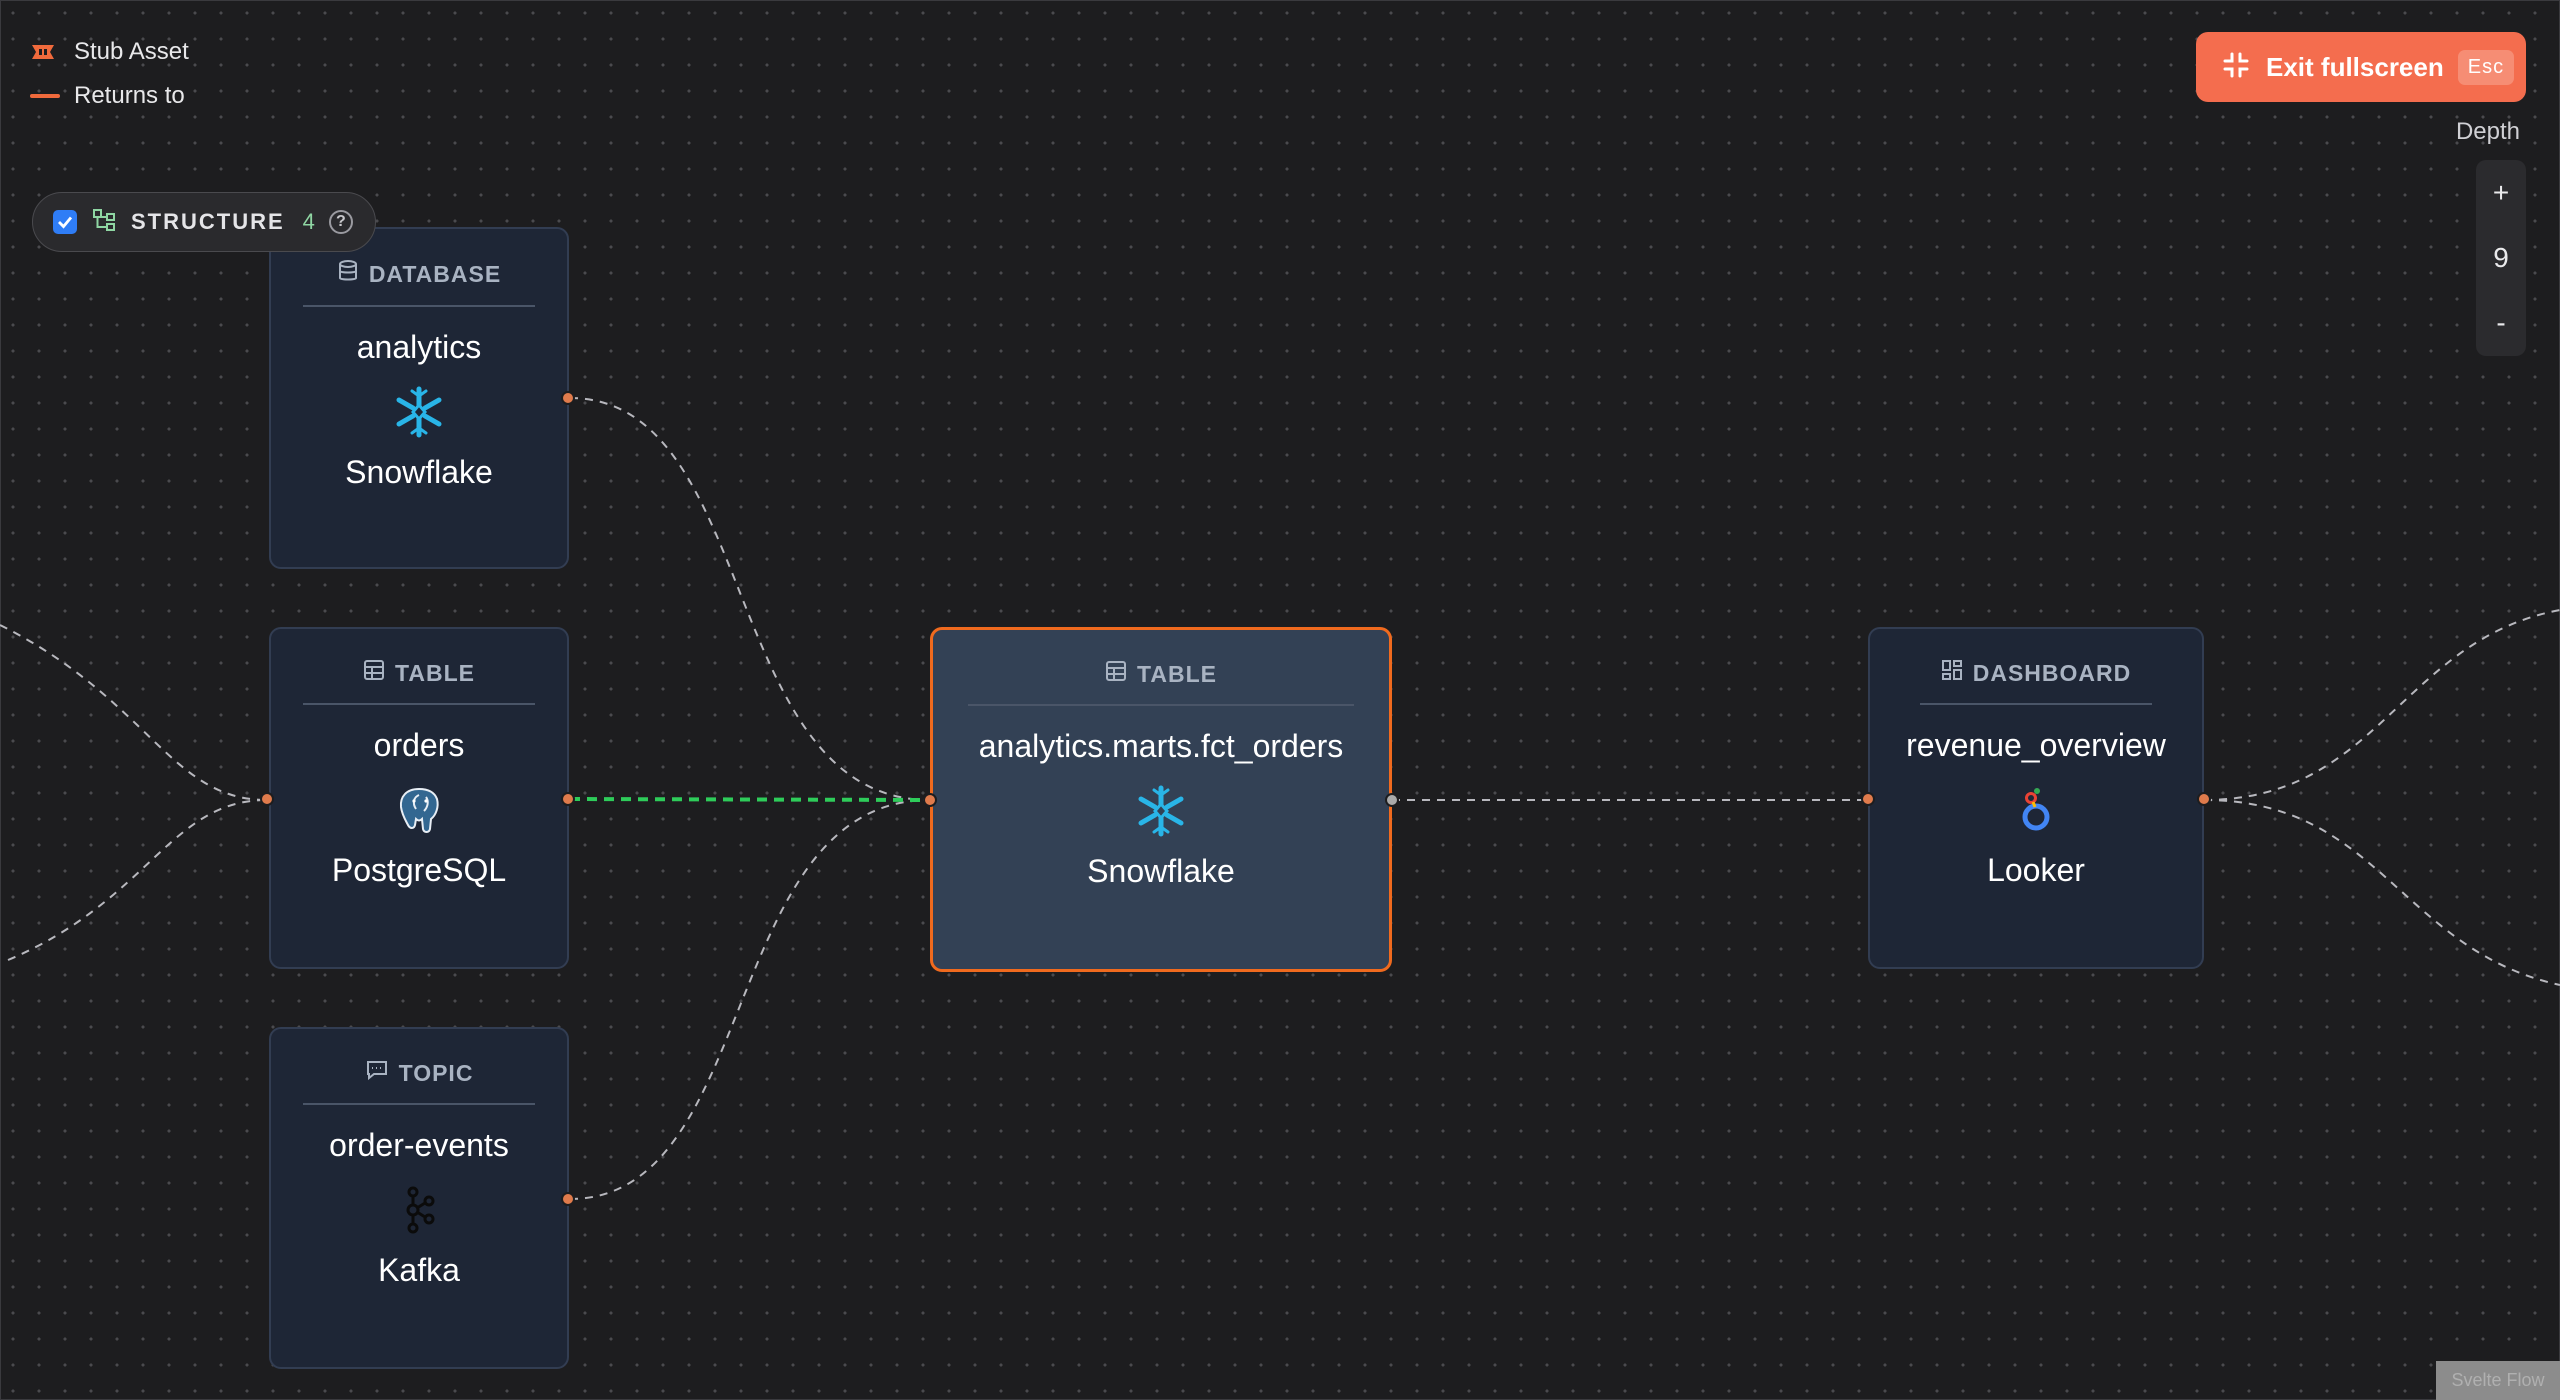  I want to click on topic-icon, so click(377, 1073).